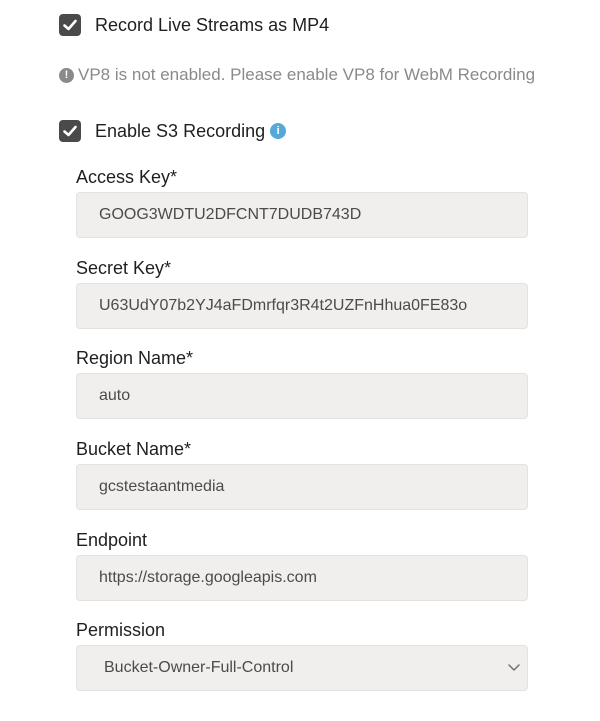 The width and height of the screenshot is (600, 721). I want to click on chevron-down-icon, so click(514, 667).